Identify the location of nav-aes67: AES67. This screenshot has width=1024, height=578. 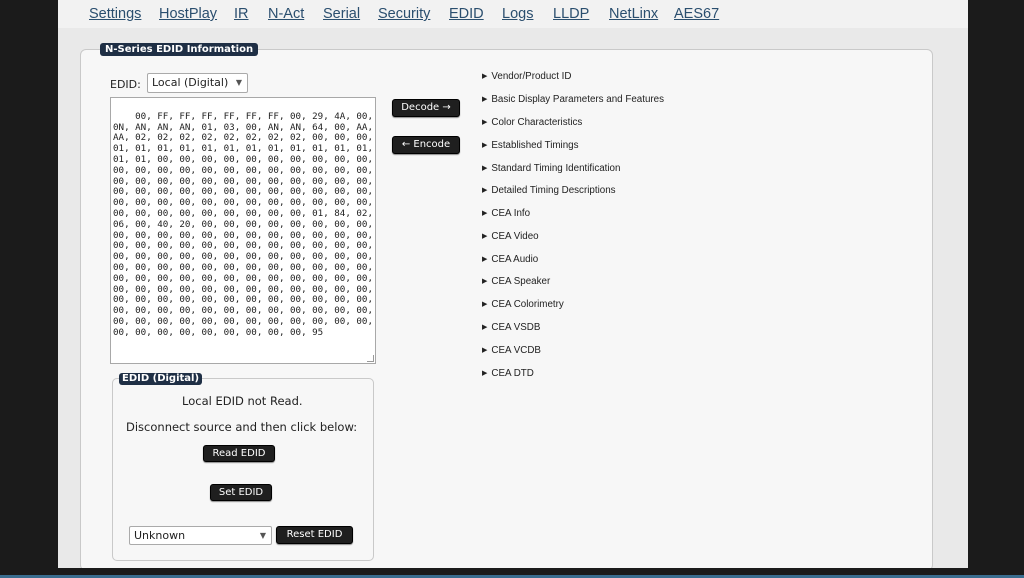
(696, 14).